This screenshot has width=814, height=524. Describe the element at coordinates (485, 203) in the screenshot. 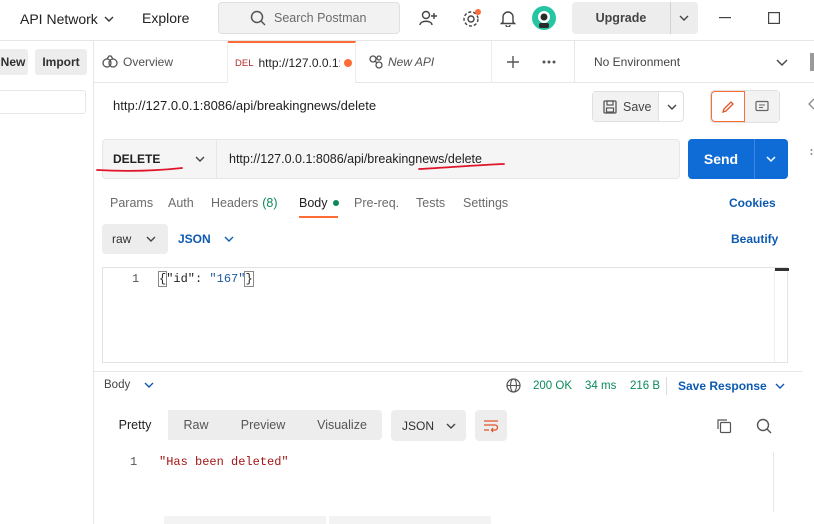

I see `tab-settings: Settings` at that location.